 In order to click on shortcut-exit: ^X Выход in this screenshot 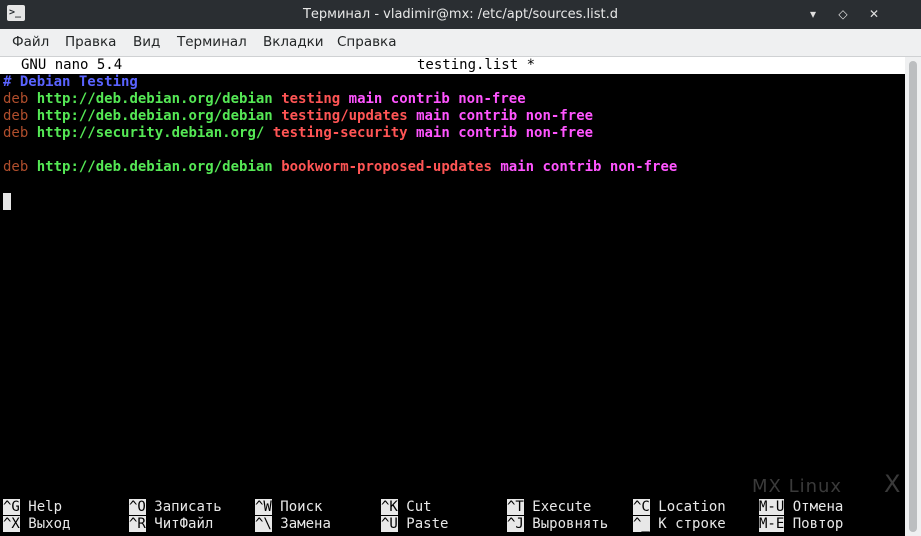, I will do `click(36, 524)`.